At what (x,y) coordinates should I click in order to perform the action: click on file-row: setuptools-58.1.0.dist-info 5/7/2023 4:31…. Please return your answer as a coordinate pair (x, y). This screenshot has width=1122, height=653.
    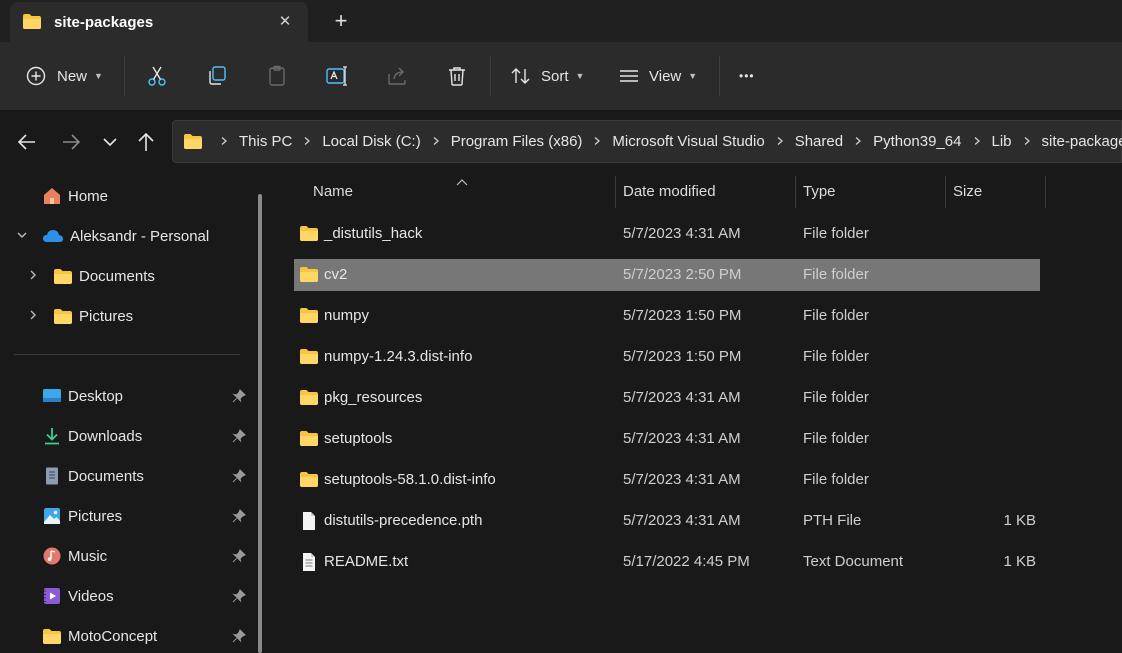
    Looking at the image, I should click on (667, 480).